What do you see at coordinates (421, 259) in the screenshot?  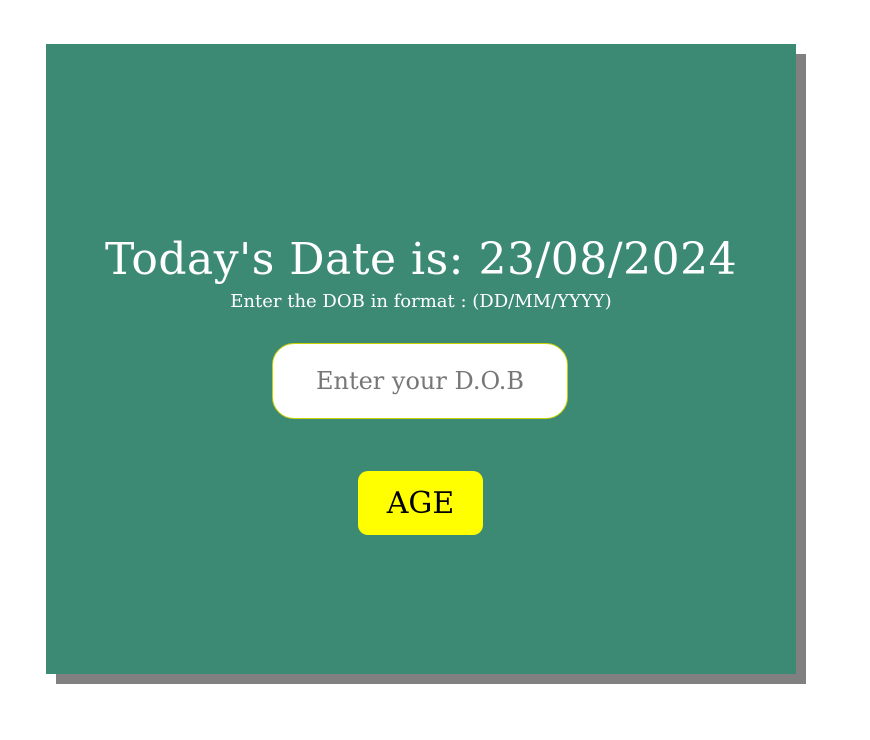 I see `page-title: Today's Date is: 23/08/2024` at bounding box center [421, 259].